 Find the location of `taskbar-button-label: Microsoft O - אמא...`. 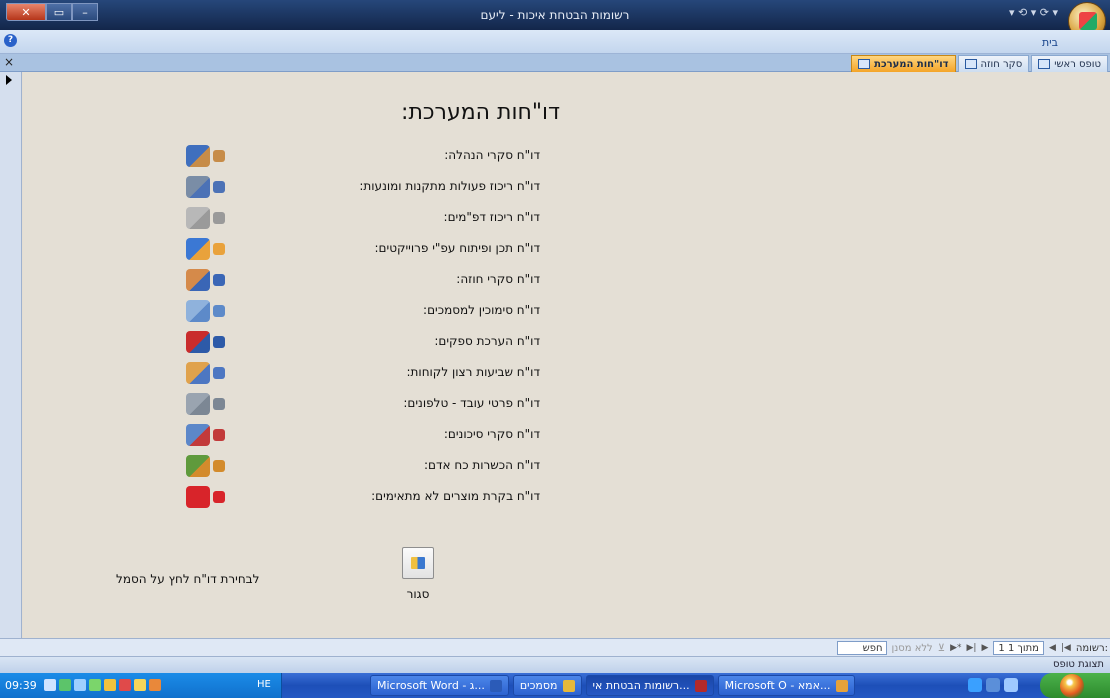

taskbar-button-label: Microsoft O - אמא... is located at coordinates (777, 685).